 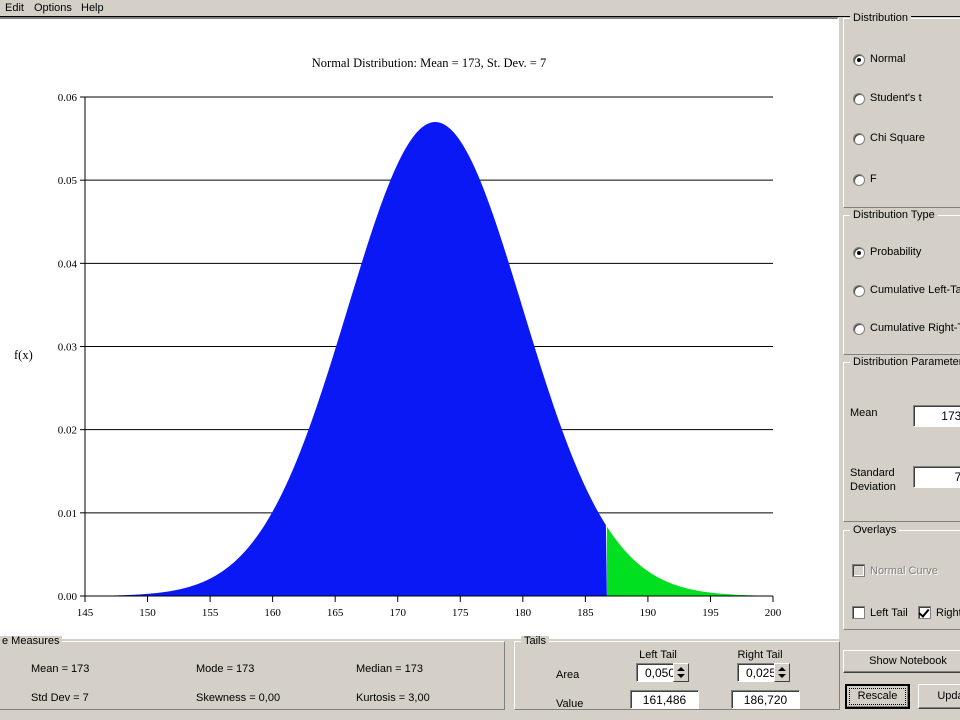 What do you see at coordinates (460, 613) in the screenshot?
I see `svg-text: 175` at bounding box center [460, 613].